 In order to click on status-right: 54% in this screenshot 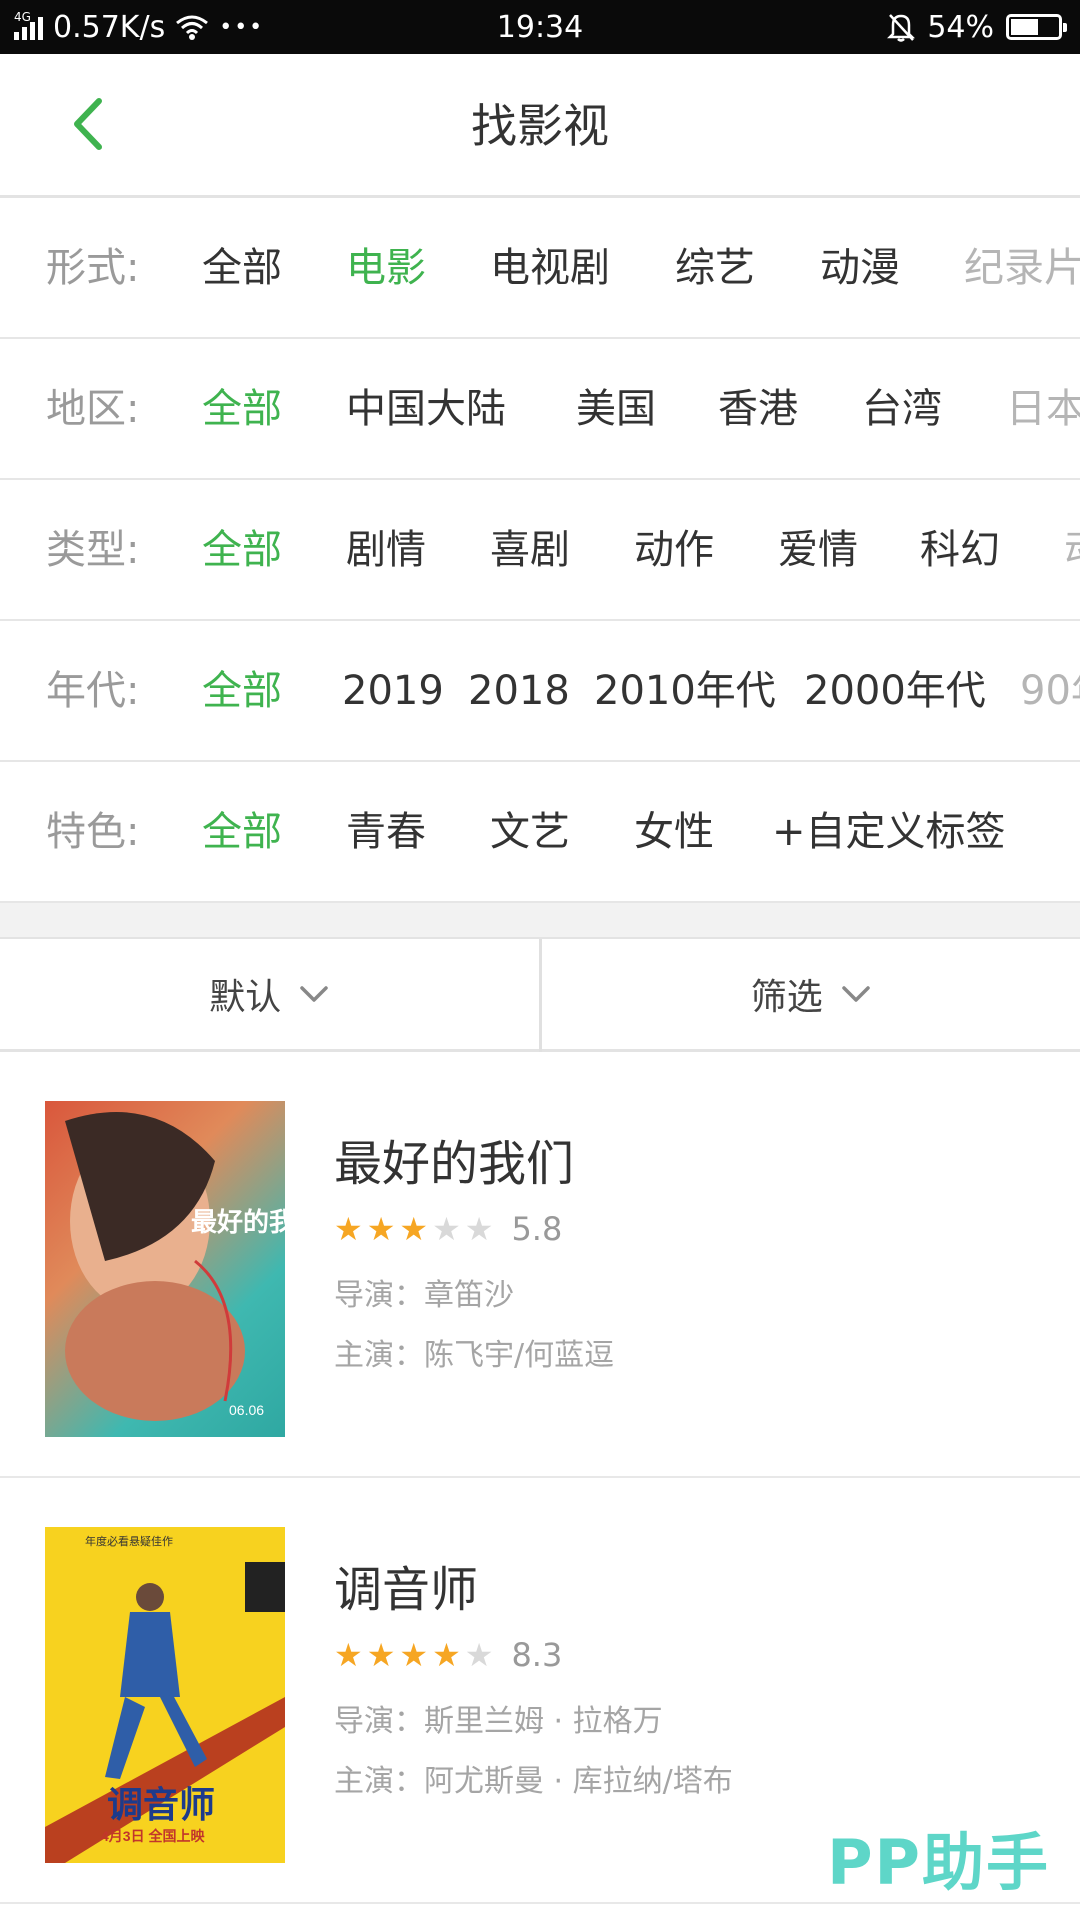, I will do `click(977, 27)`.